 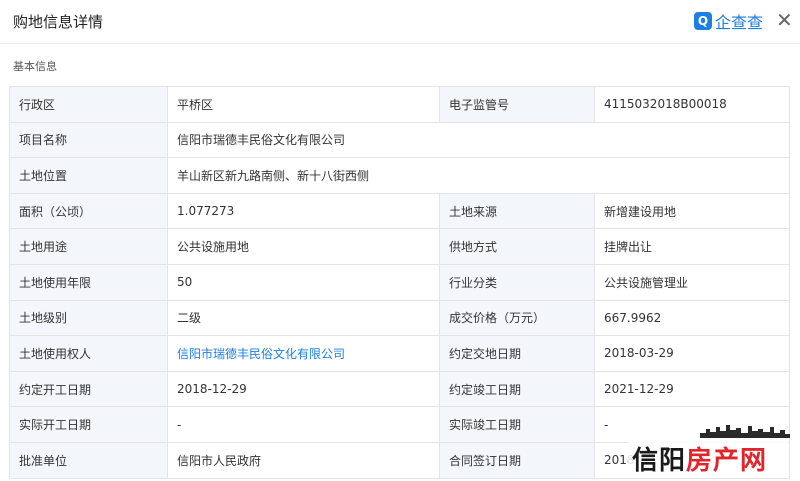 I want to click on value-area: 1.077273, so click(x=303, y=211).